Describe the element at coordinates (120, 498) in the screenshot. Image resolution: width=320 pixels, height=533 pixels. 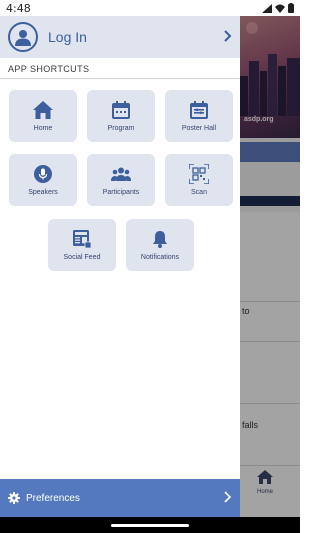
I see `preferences-row: Preferences` at that location.